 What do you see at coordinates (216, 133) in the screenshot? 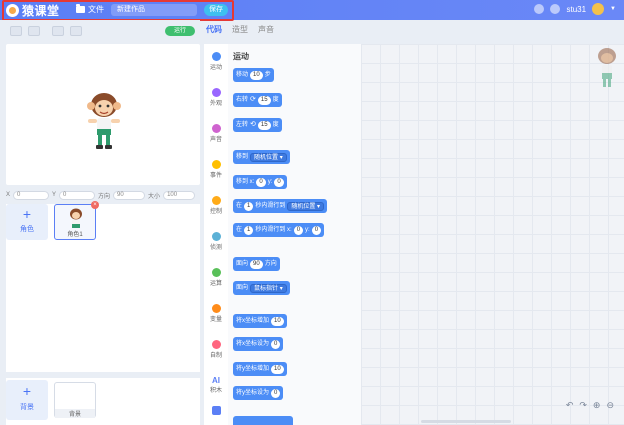
I see `category-sound: 声音` at bounding box center [216, 133].